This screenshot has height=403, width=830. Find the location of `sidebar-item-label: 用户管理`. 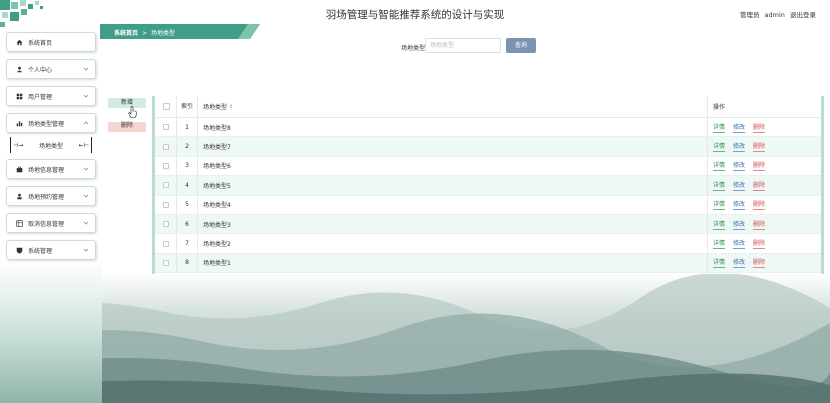

sidebar-item-label: 用户管理 is located at coordinates (40, 97).